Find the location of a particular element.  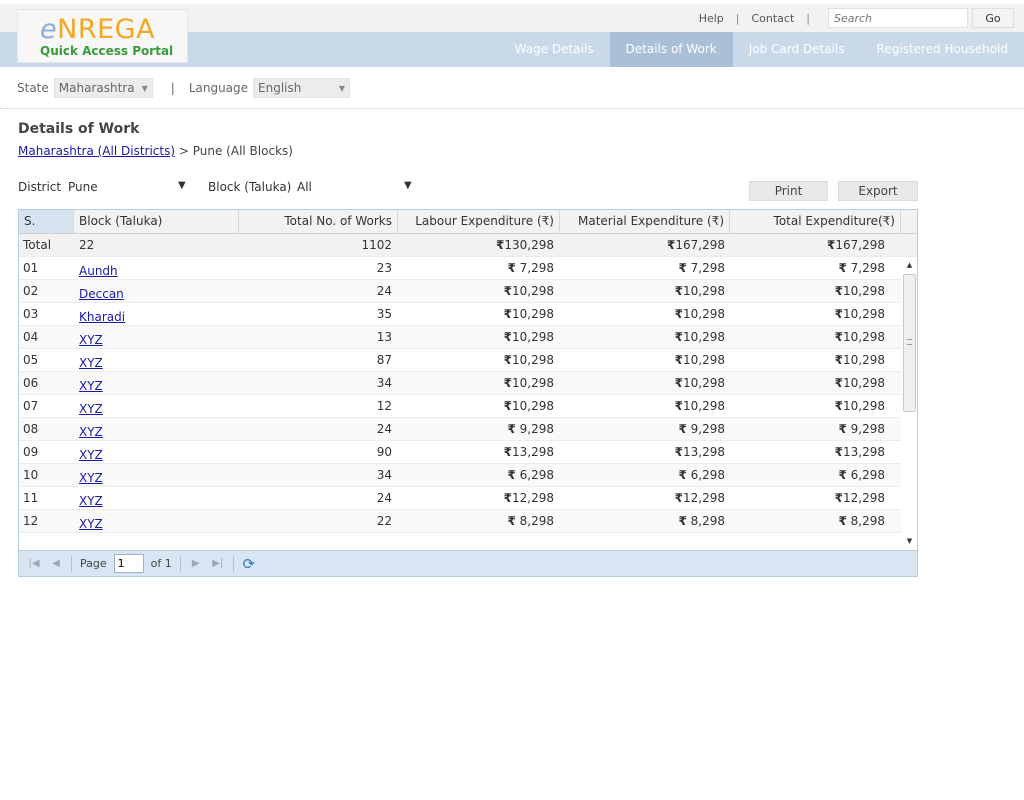

tab-wage-details: Wage Details is located at coordinates (554, 49).